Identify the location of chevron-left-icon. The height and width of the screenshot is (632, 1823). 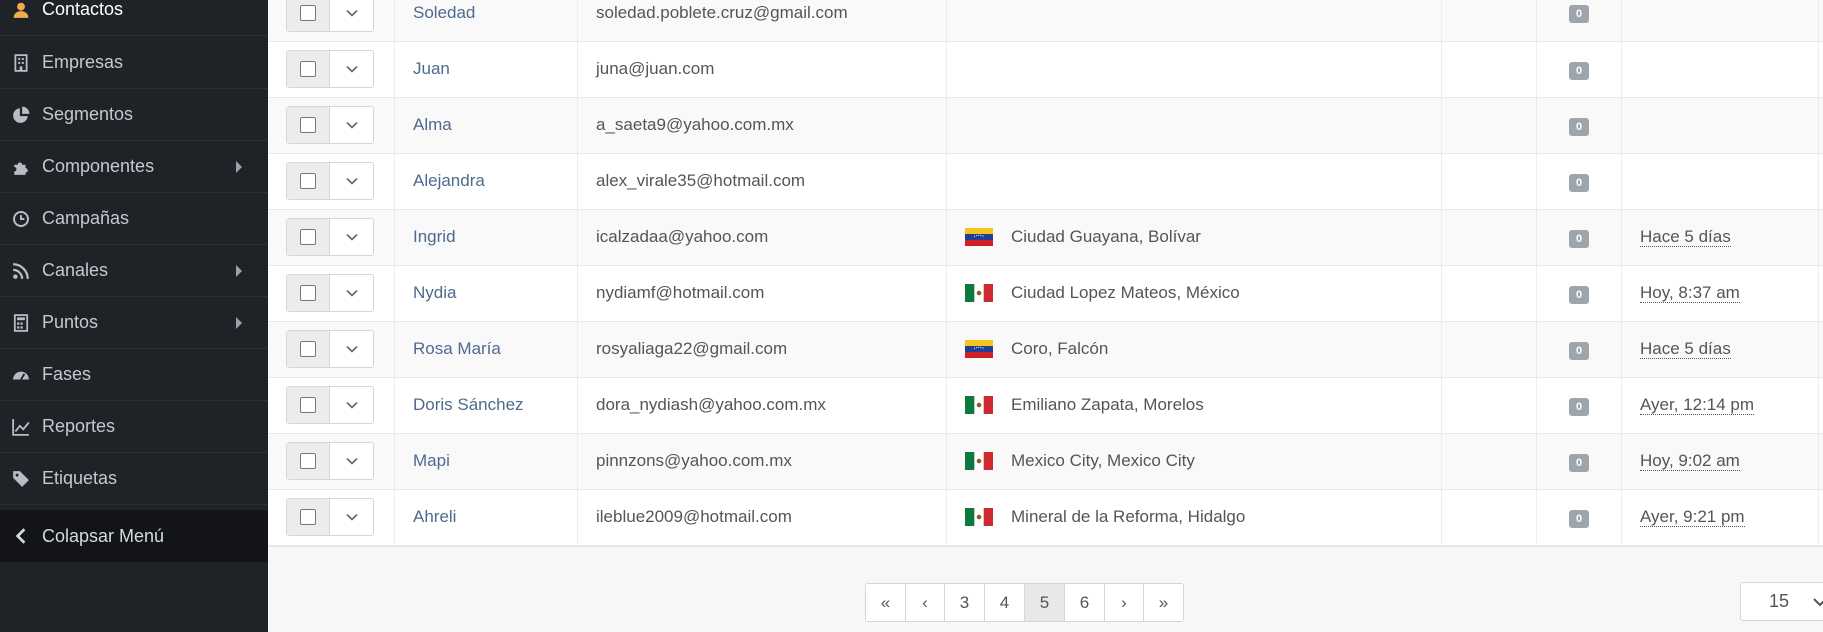
(21, 536).